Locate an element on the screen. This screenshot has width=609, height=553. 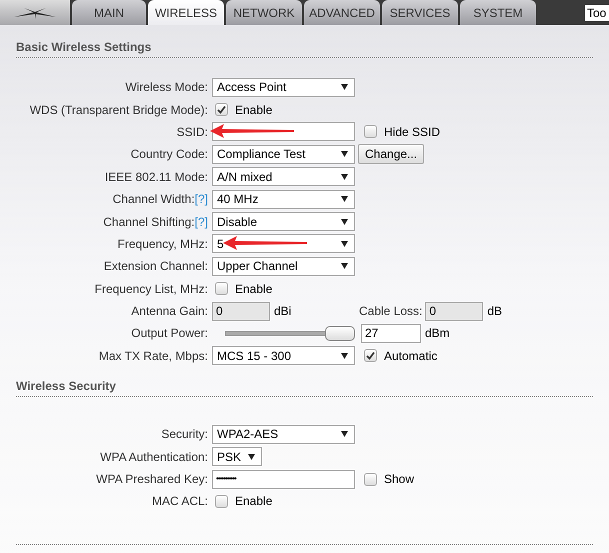
dropdown: Upper Channel is located at coordinates (283, 266).